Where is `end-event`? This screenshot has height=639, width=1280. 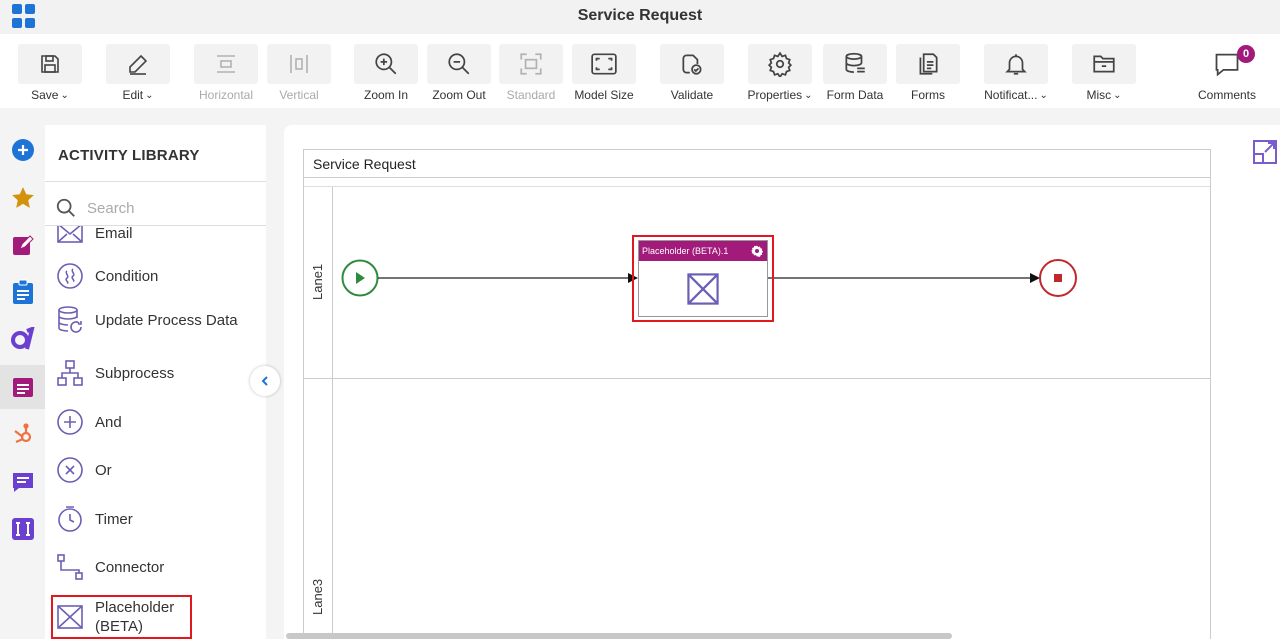
end-event is located at coordinates (1058, 278).